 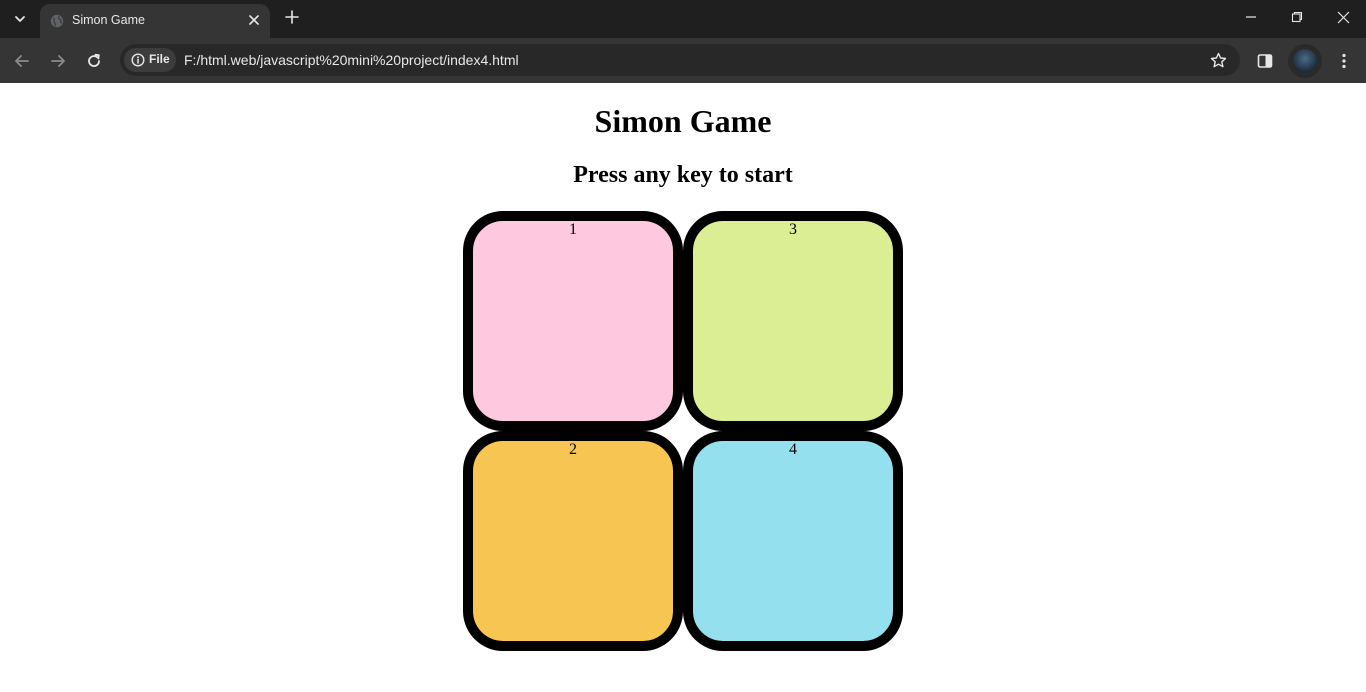 I want to click on globe-icon, so click(x=57, y=21).